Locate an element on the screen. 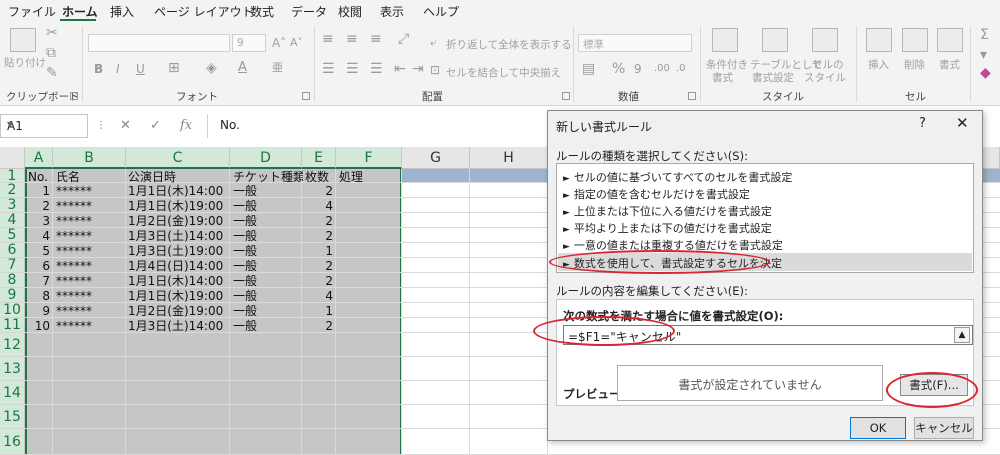 This screenshot has height=455, width=1000. format-cells-icon is located at coordinates (950, 40).